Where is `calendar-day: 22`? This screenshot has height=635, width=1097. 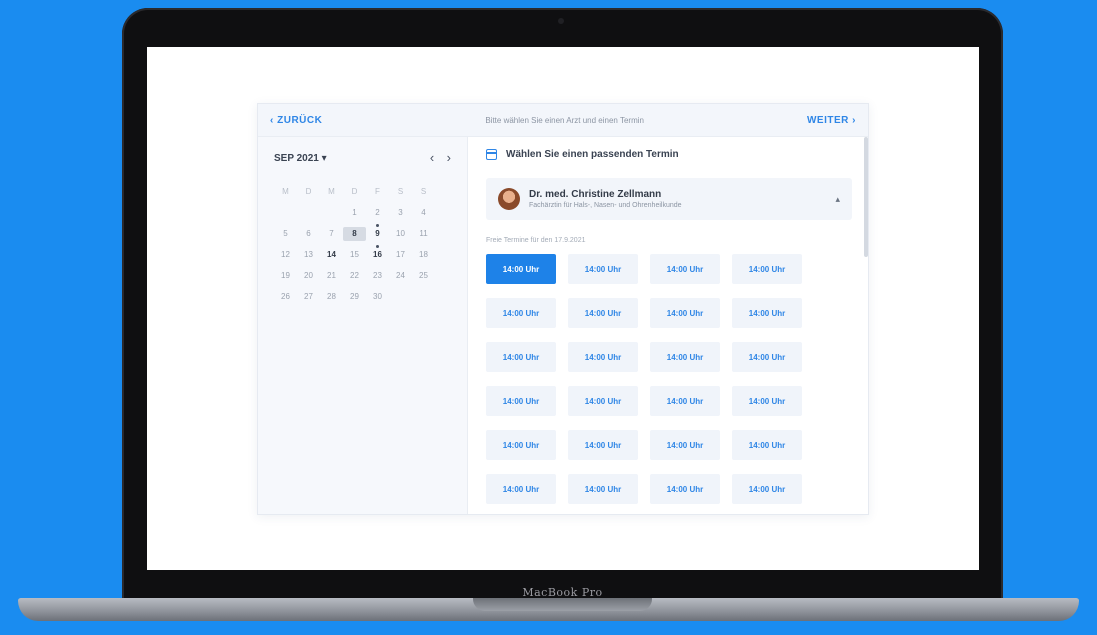 calendar-day: 22 is located at coordinates (354, 276).